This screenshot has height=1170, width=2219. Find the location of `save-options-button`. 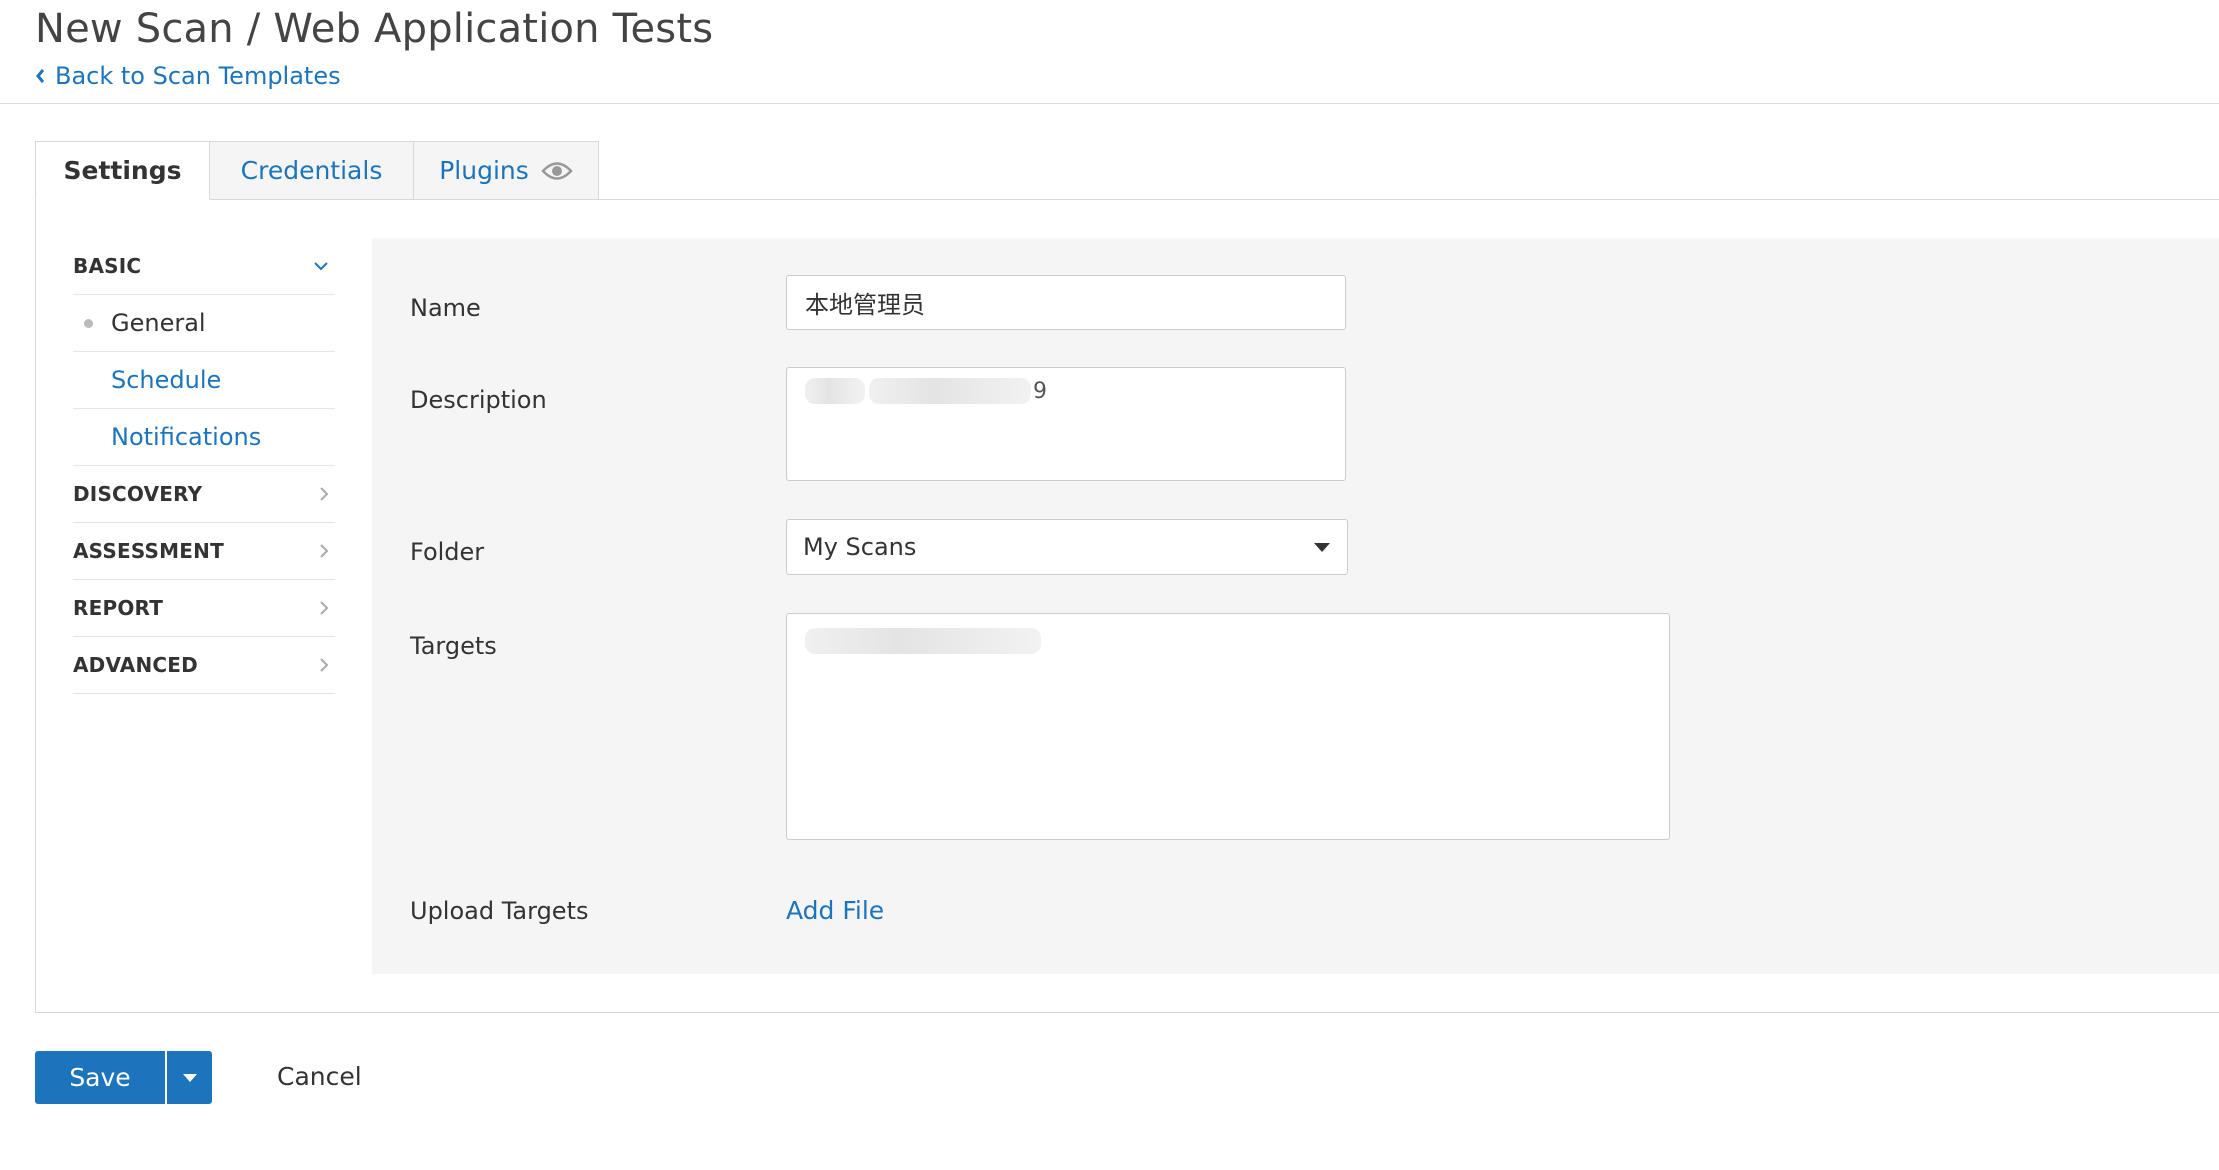

save-options-button is located at coordinates (188, 1077).